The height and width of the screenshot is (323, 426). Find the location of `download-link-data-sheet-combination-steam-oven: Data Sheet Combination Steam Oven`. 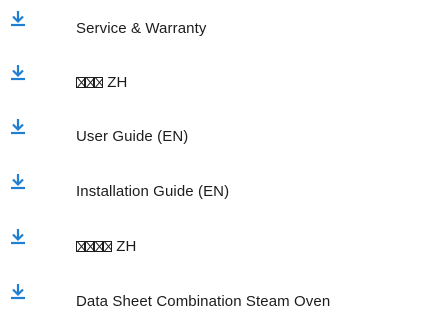

download-link-data-sheet-combination-steam-oven: Data Sheet Combination Steam Oven is located at coordinates (213, 303).